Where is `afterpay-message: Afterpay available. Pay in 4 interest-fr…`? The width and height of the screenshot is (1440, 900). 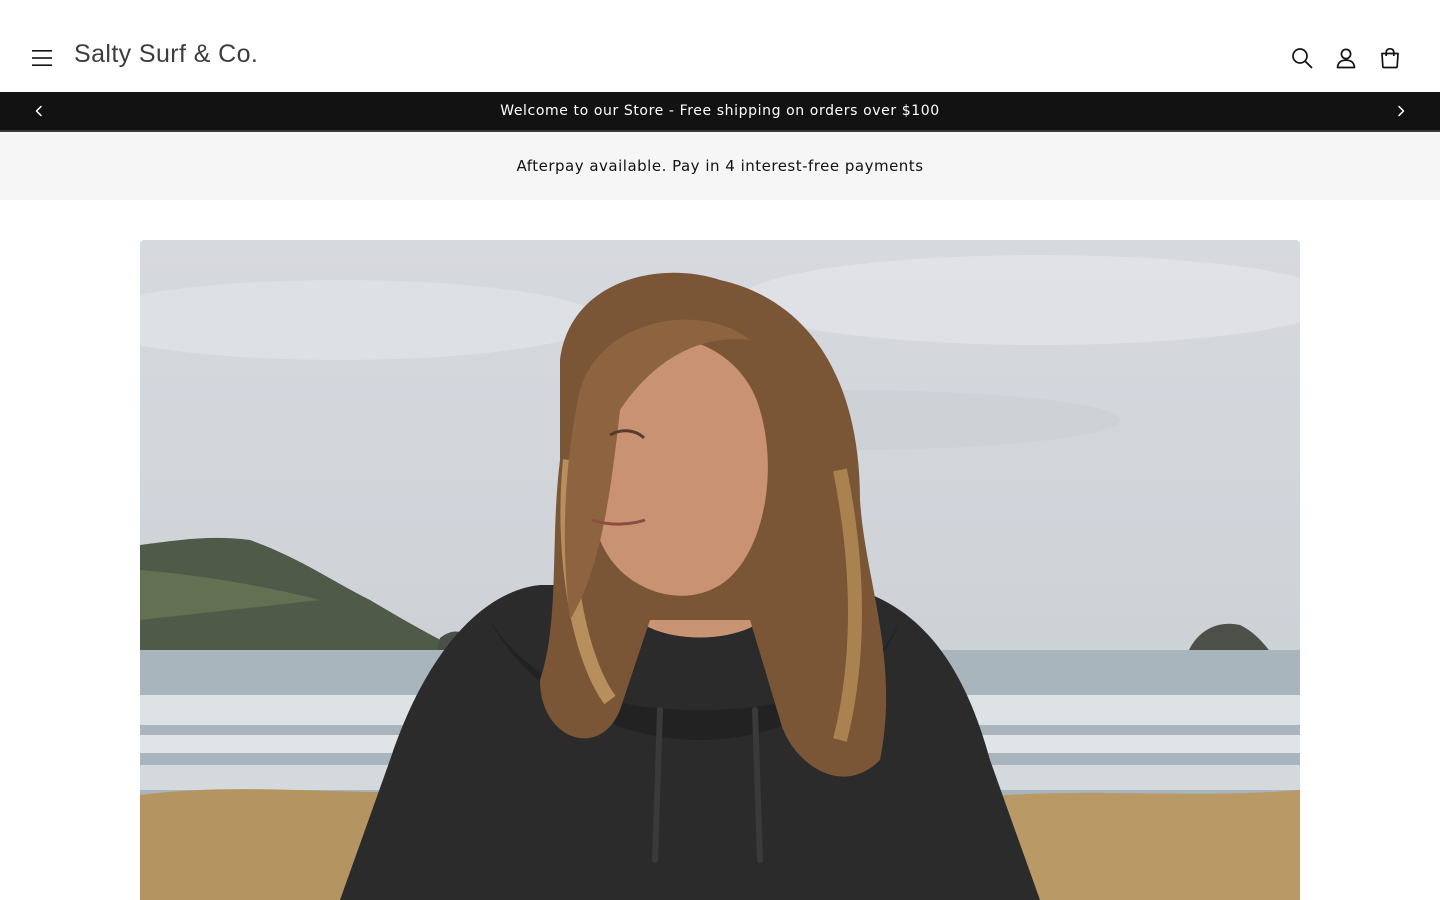 afterpay-message: Afterpay available. Pay in 4 interest-fr… is located at coordinates (720, 166).